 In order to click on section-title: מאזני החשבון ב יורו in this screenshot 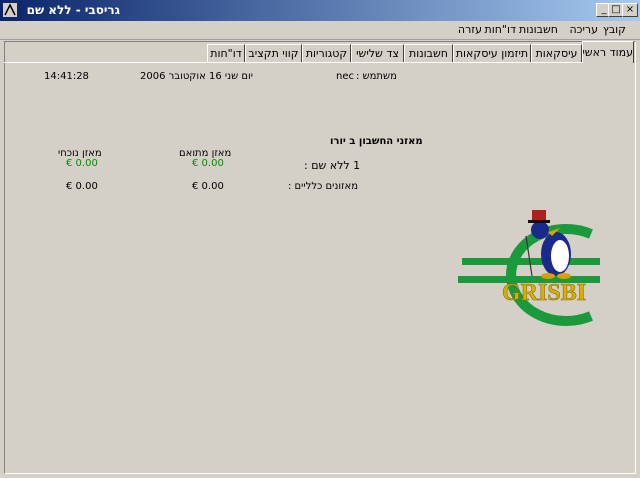, I will do `click(376, 141)`.